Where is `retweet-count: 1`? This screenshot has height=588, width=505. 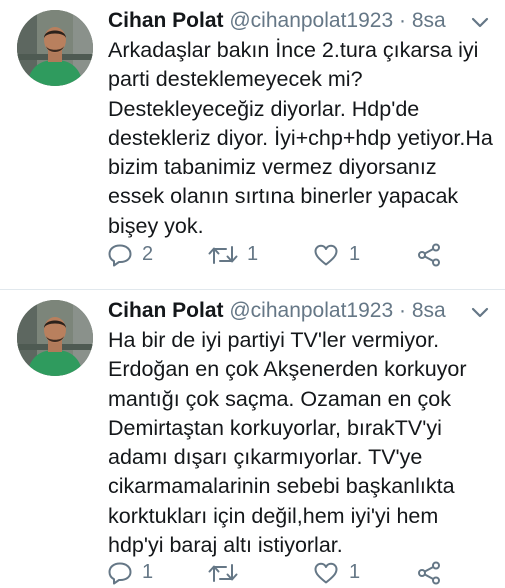 retweet-count: 1 is located at coordinates (253, 254).